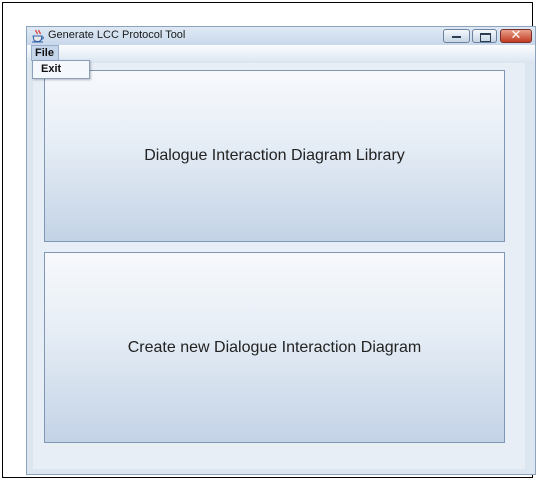 Image resolution: width=538 pixels, height=481 pixels. Describe the element at coordinates (117, 35) in the screenshot. I see `window-title: Generate LCC Protocol Tool` at that location.